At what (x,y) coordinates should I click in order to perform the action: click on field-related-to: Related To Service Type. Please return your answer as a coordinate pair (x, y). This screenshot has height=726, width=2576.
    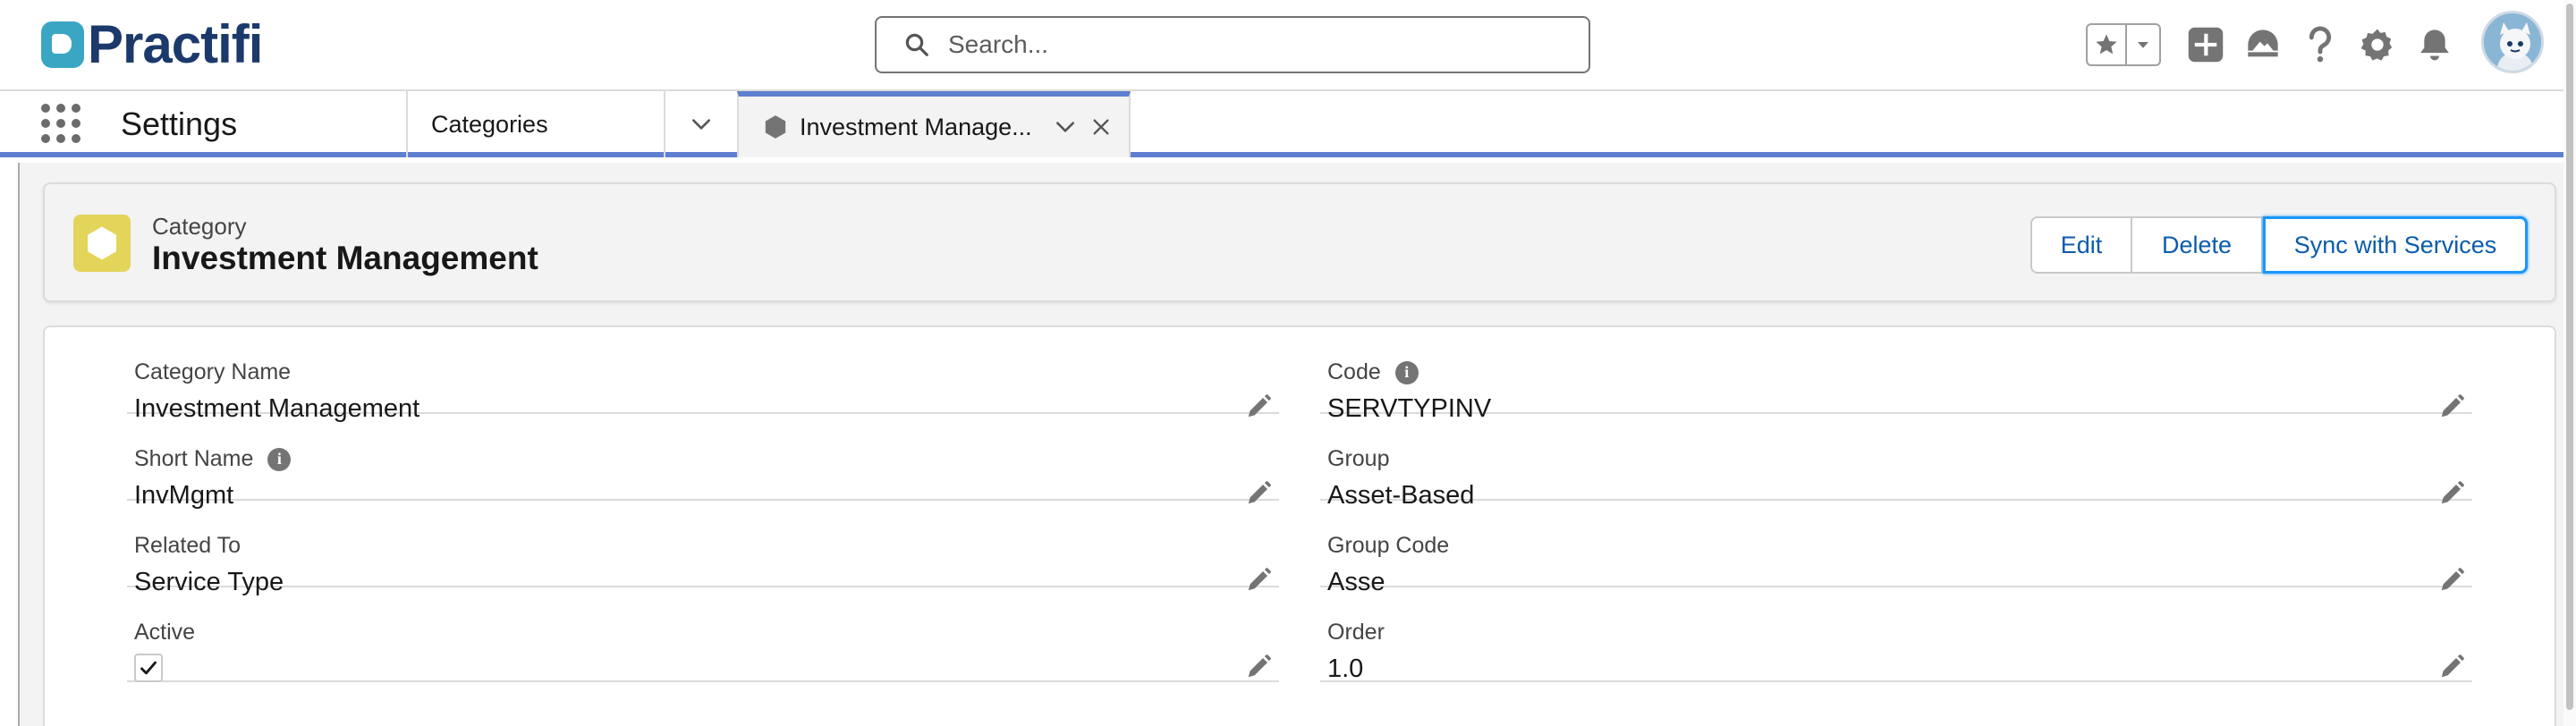
    Looking at the image, I should click on (703, 548).